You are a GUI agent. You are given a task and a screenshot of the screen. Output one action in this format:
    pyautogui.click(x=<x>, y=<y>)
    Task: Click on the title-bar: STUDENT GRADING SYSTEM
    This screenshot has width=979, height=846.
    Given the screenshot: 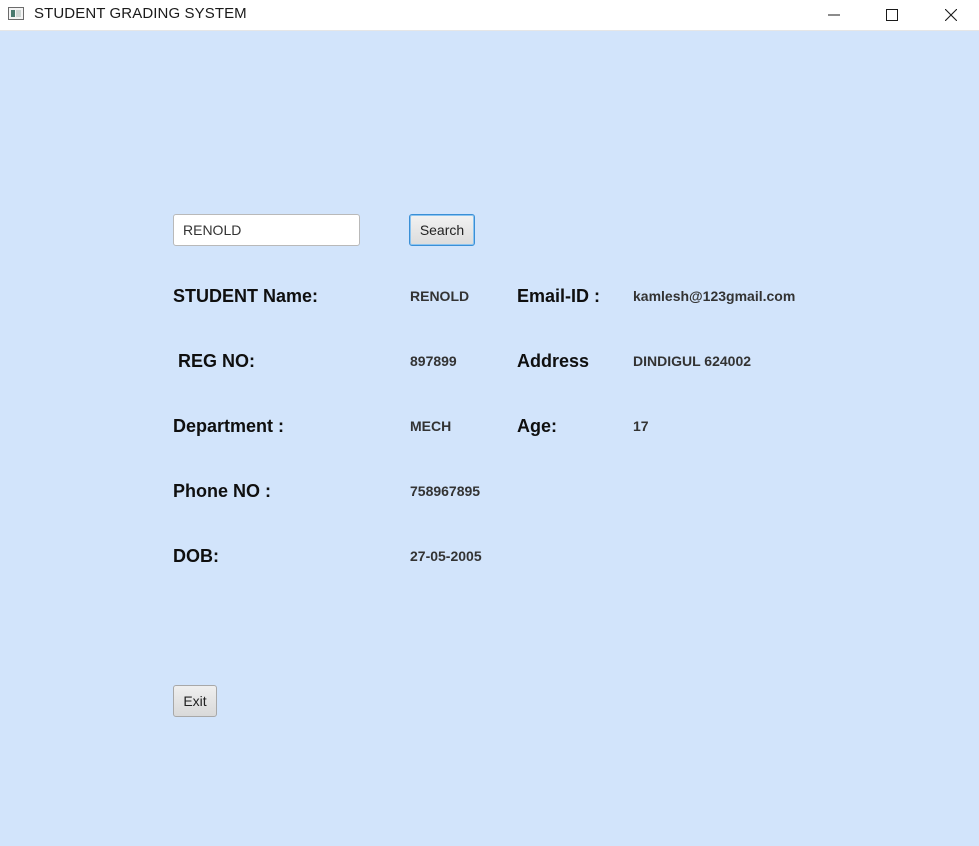 What is the action you would take?
    pyautogui.click(x=489, y=15)
    